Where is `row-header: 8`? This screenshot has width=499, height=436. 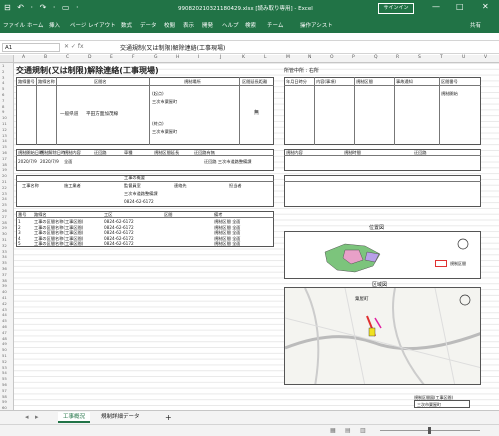 row-header: 8 is located at coordinates (3, 106).